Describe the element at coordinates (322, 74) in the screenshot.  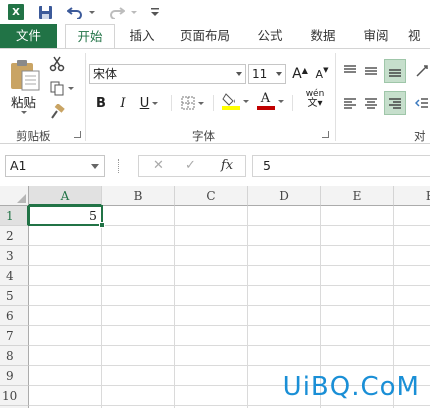
I see `decrease-font-size-button: A ▼` at that location.